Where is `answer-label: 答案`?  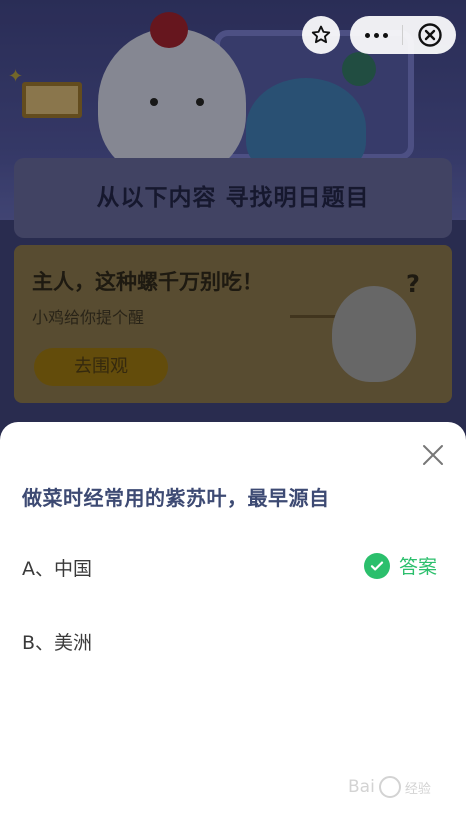
answer-label: 答案 is located at coordinates (418, 567).